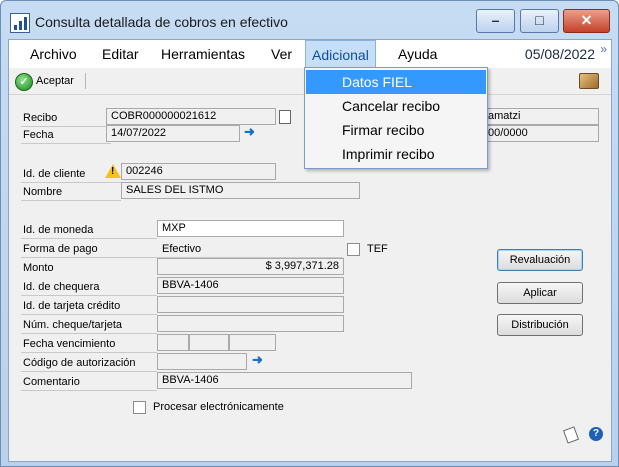 The height and width of the screenshot is (467, 619). Describe the element at coordinates (72, 306) in the screenshot. I see `tarjeta-label: Id. de tarjeta crédito` at that location.